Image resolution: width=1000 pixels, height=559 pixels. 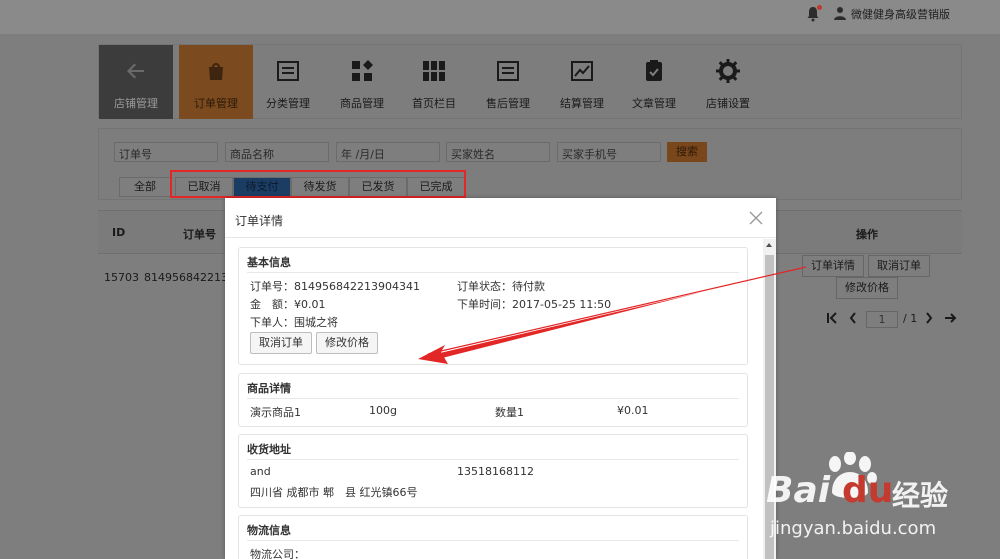 What do you see at coordinates (867, 288) in the screenshot?
I see `modify-price-button: 修改价格` at bounding box center [867, 288].